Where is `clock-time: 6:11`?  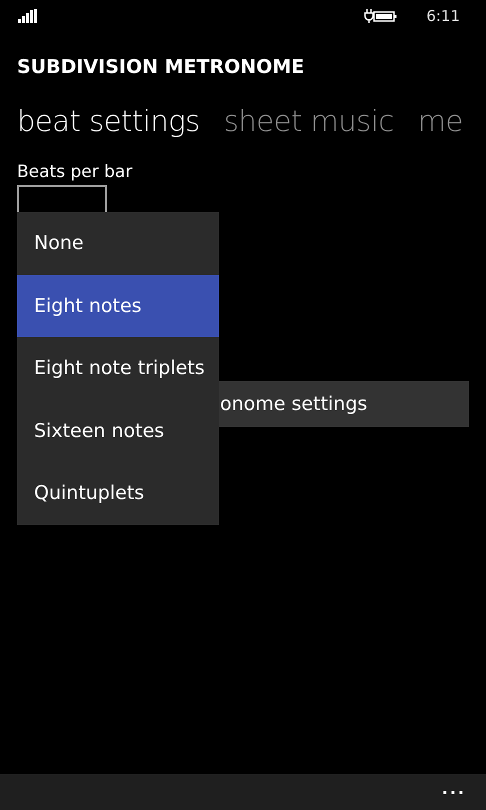 clock-time: 6:11 is located at coordinates (443, 16).